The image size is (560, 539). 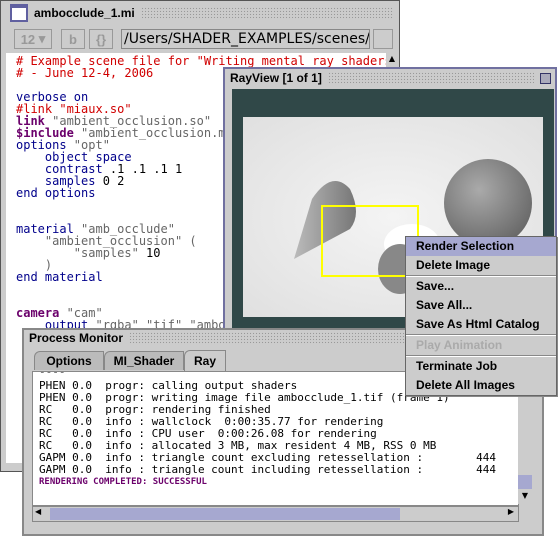 What do you see at coordinates (481, 324) in the screenshot?
I see `menu-save-html-catalog: Save As Html Catalog` at bounding box center [481, 324].